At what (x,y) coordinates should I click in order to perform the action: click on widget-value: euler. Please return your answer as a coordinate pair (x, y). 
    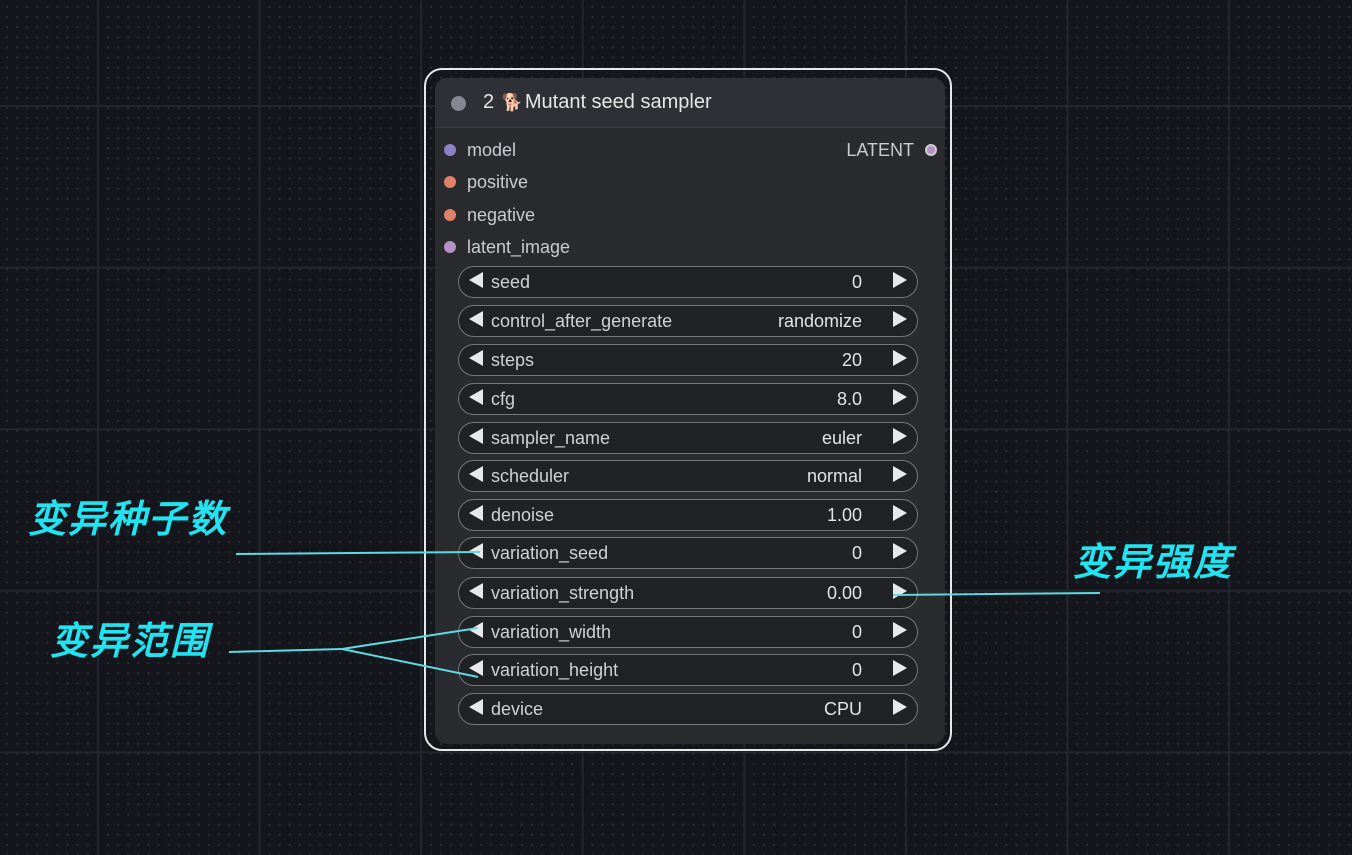
    Looking at the image, I should click on (842, 438).